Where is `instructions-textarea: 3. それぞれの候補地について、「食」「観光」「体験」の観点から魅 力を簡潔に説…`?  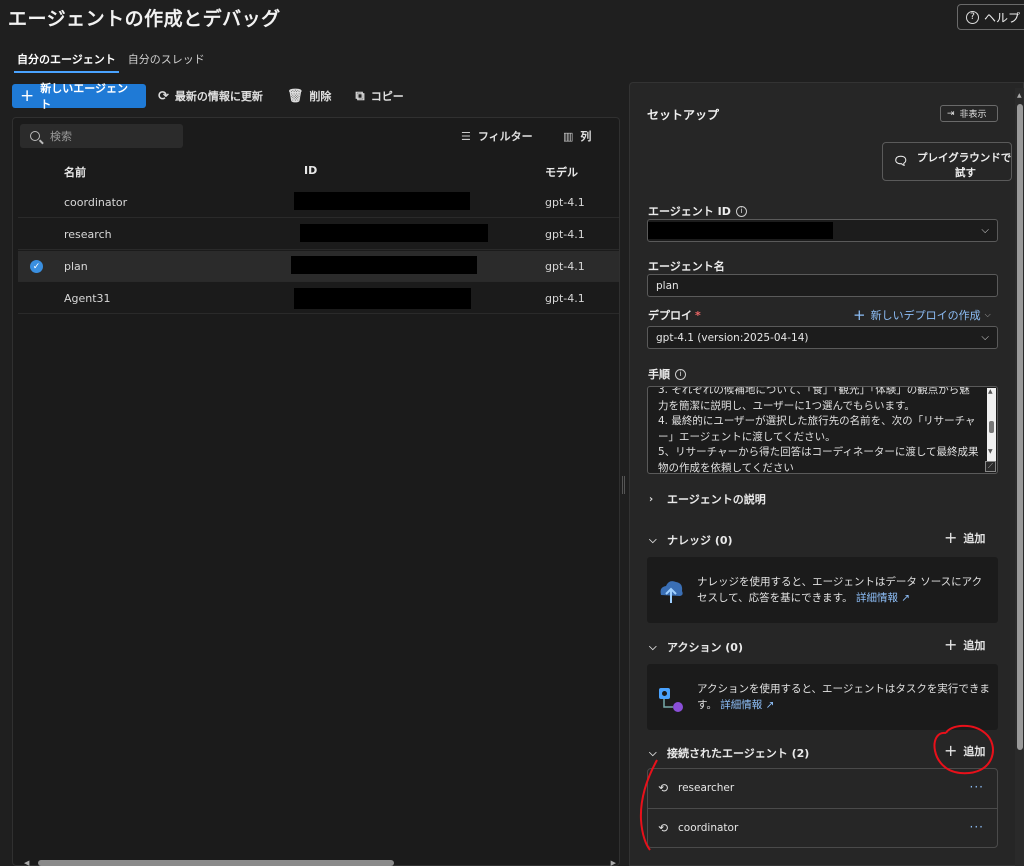 instructions-textarea: 3. それぞれの候補地について、「食」「観光」「体験」の観点から魅 力を簡潔に説… is located at coordinates (822, 430).